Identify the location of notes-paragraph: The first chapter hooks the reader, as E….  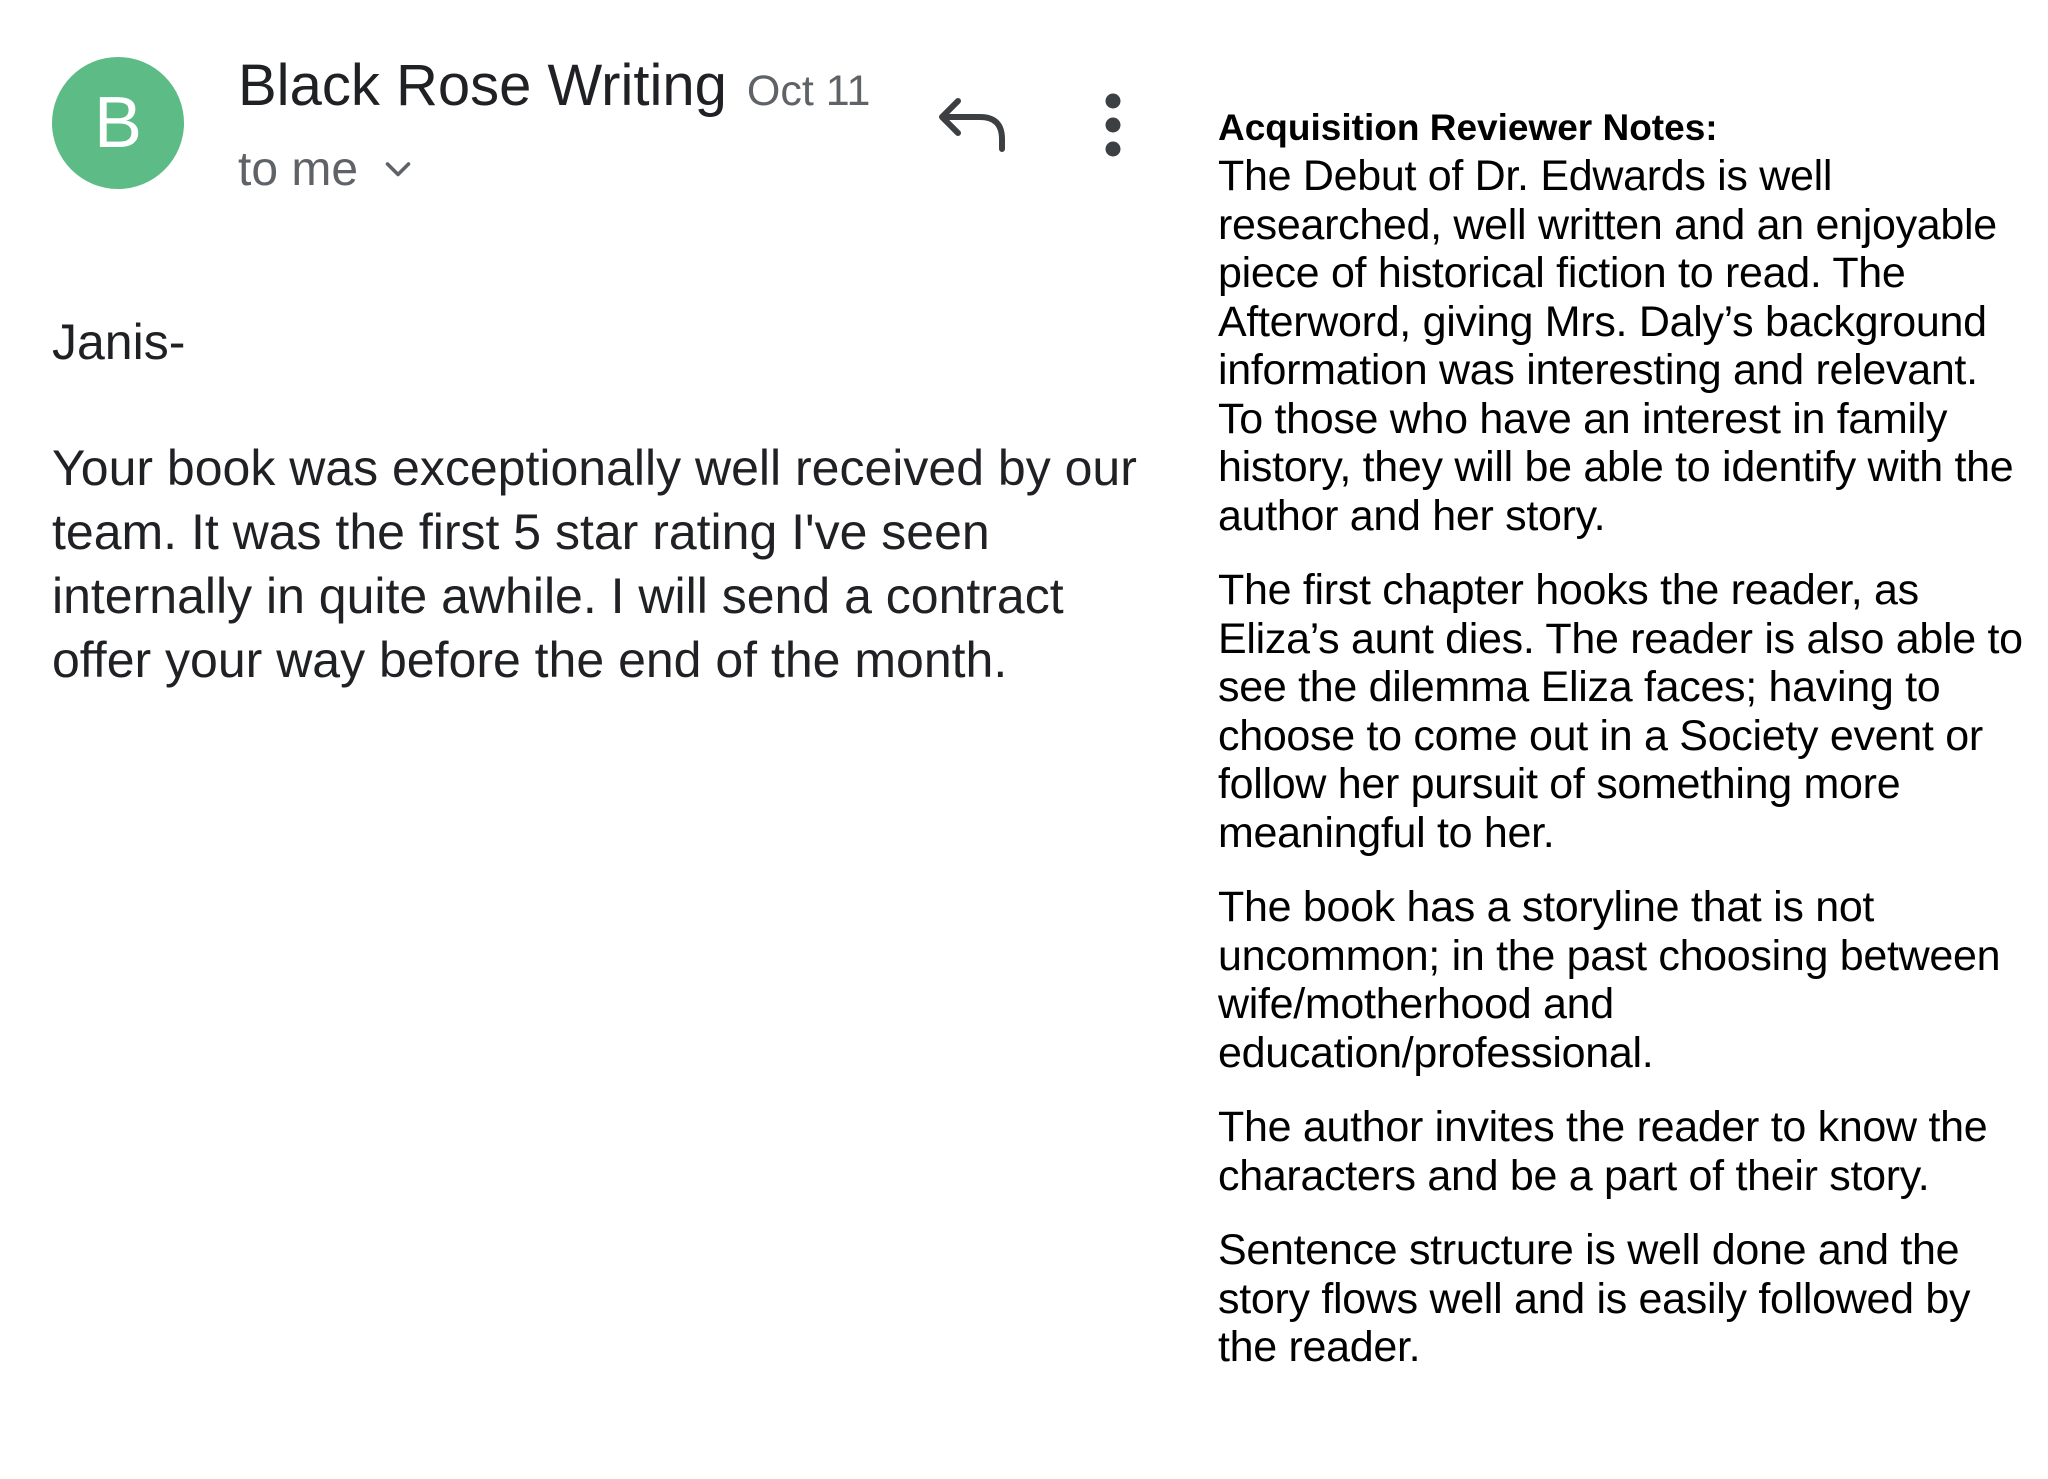
(1620, 711).